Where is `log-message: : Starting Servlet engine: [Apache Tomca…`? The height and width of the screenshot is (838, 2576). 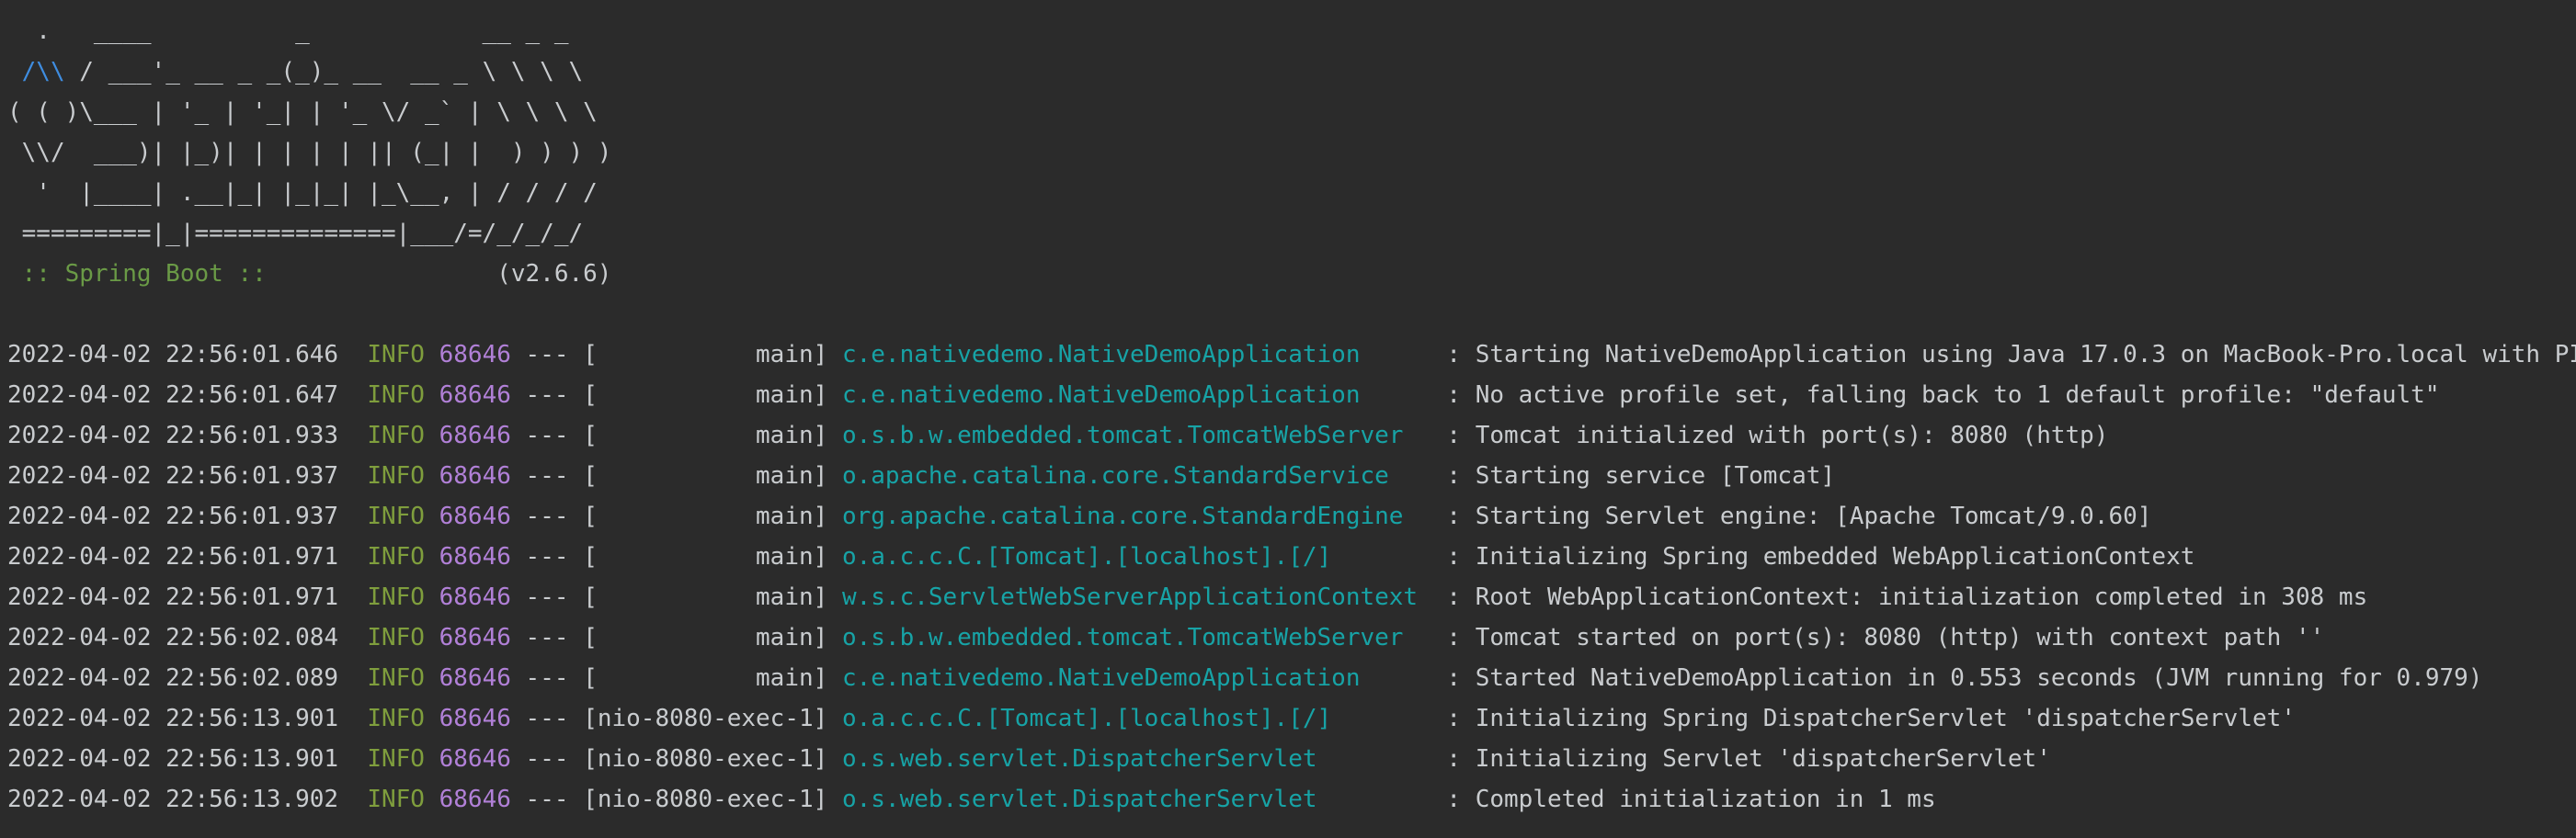 log-message: : Starting Servlet engine: [Apache Tomca… is located at coordinates (1791, 516).